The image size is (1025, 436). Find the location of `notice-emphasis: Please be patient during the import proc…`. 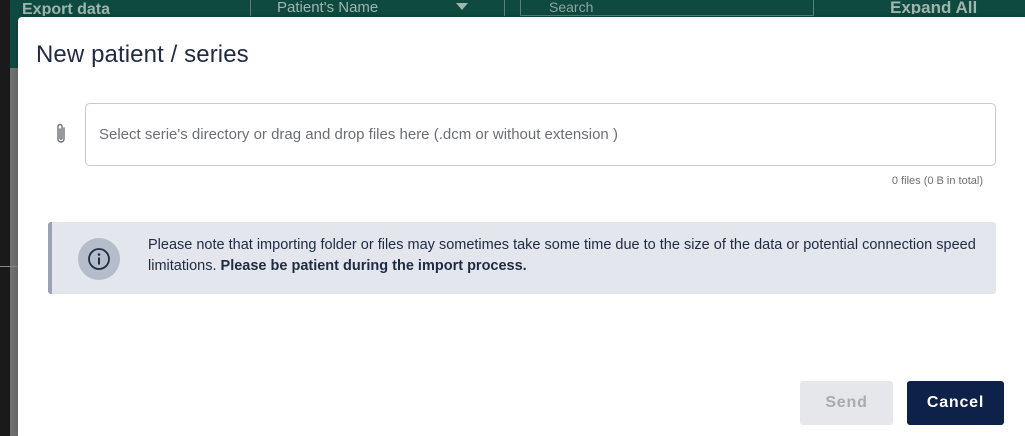

notice-emphasis: Please be patient during the import proc… is located at coordinates (373, 266).